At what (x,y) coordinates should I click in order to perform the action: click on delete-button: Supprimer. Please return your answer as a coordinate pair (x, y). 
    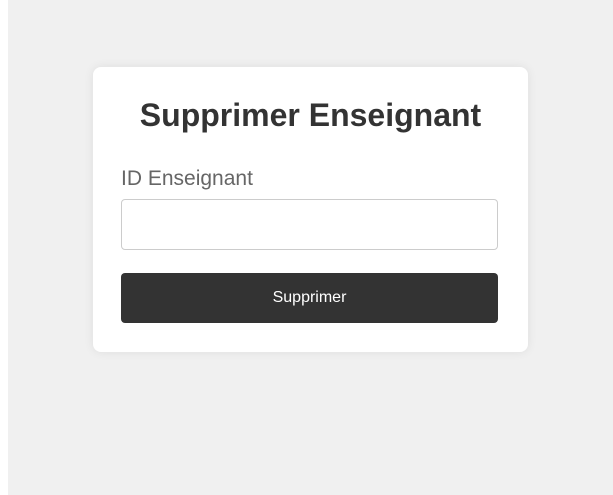
    Looking at the image, I should click on (309, 298).